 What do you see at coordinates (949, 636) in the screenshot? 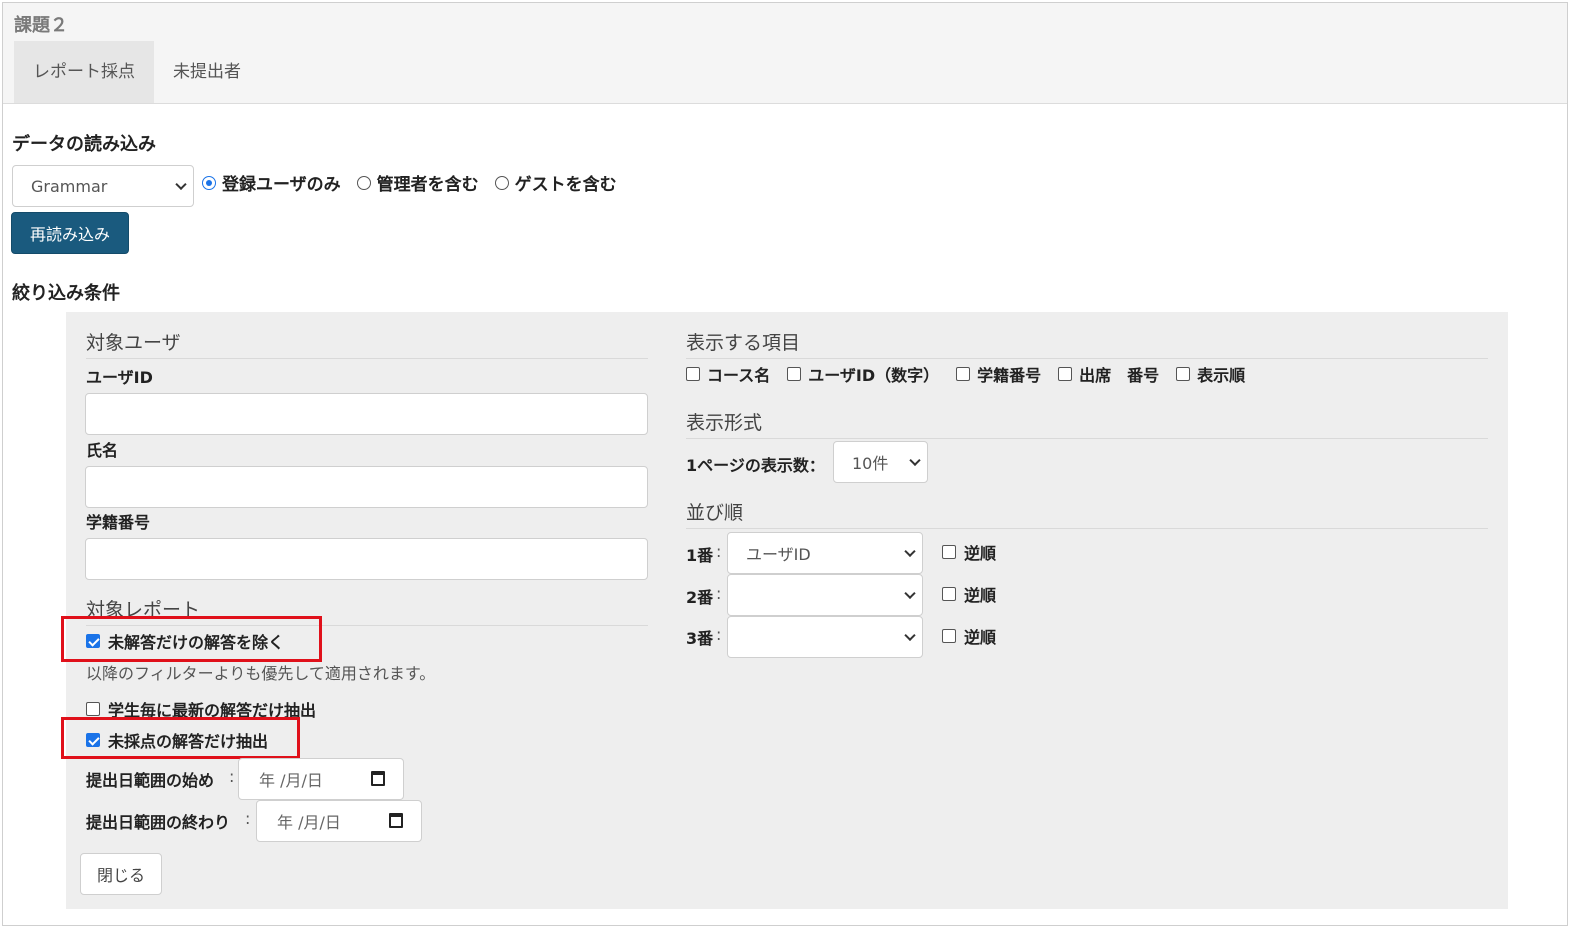
I see `sort-3-reverse-checkbox` at bounding box center [949, 636].